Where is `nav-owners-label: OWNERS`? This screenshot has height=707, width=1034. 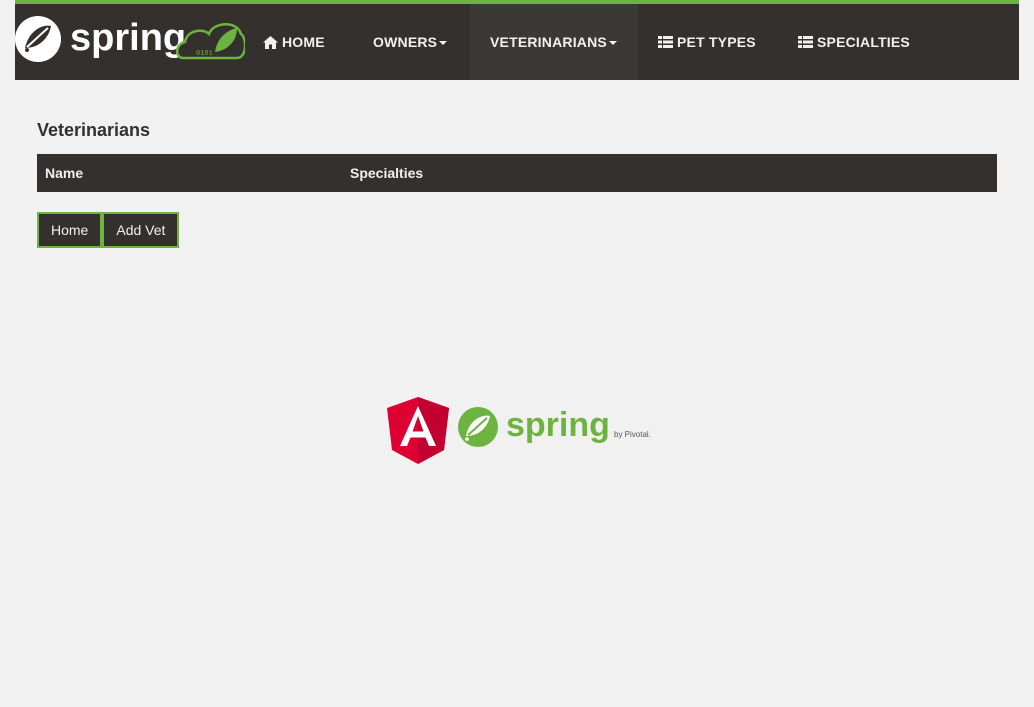 nav-owners-label: OWNERS is located at coordinates (405, 42).